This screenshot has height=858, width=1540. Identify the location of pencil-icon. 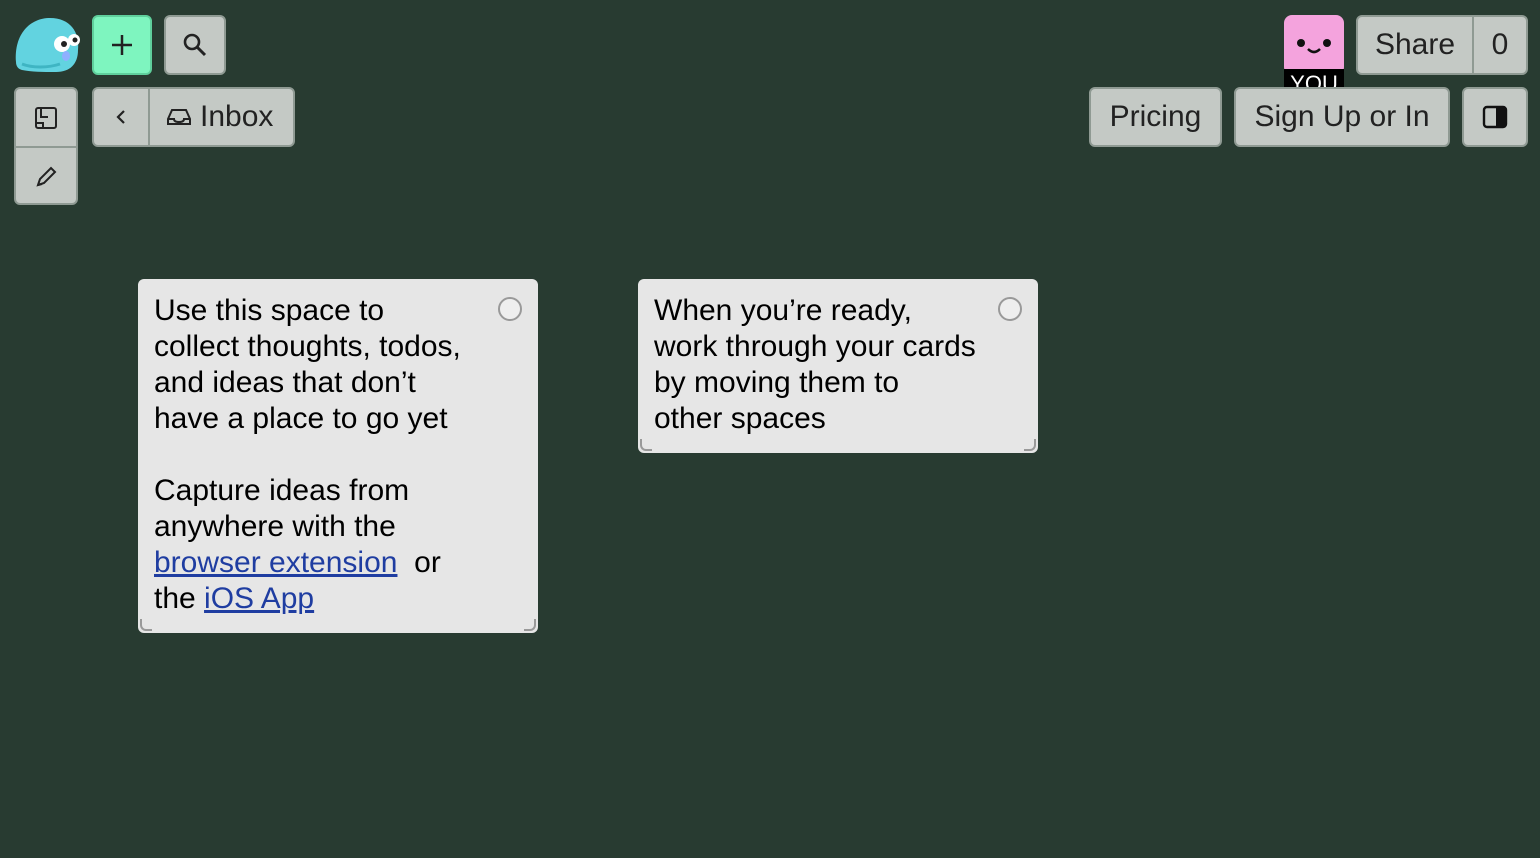
(46, 176).